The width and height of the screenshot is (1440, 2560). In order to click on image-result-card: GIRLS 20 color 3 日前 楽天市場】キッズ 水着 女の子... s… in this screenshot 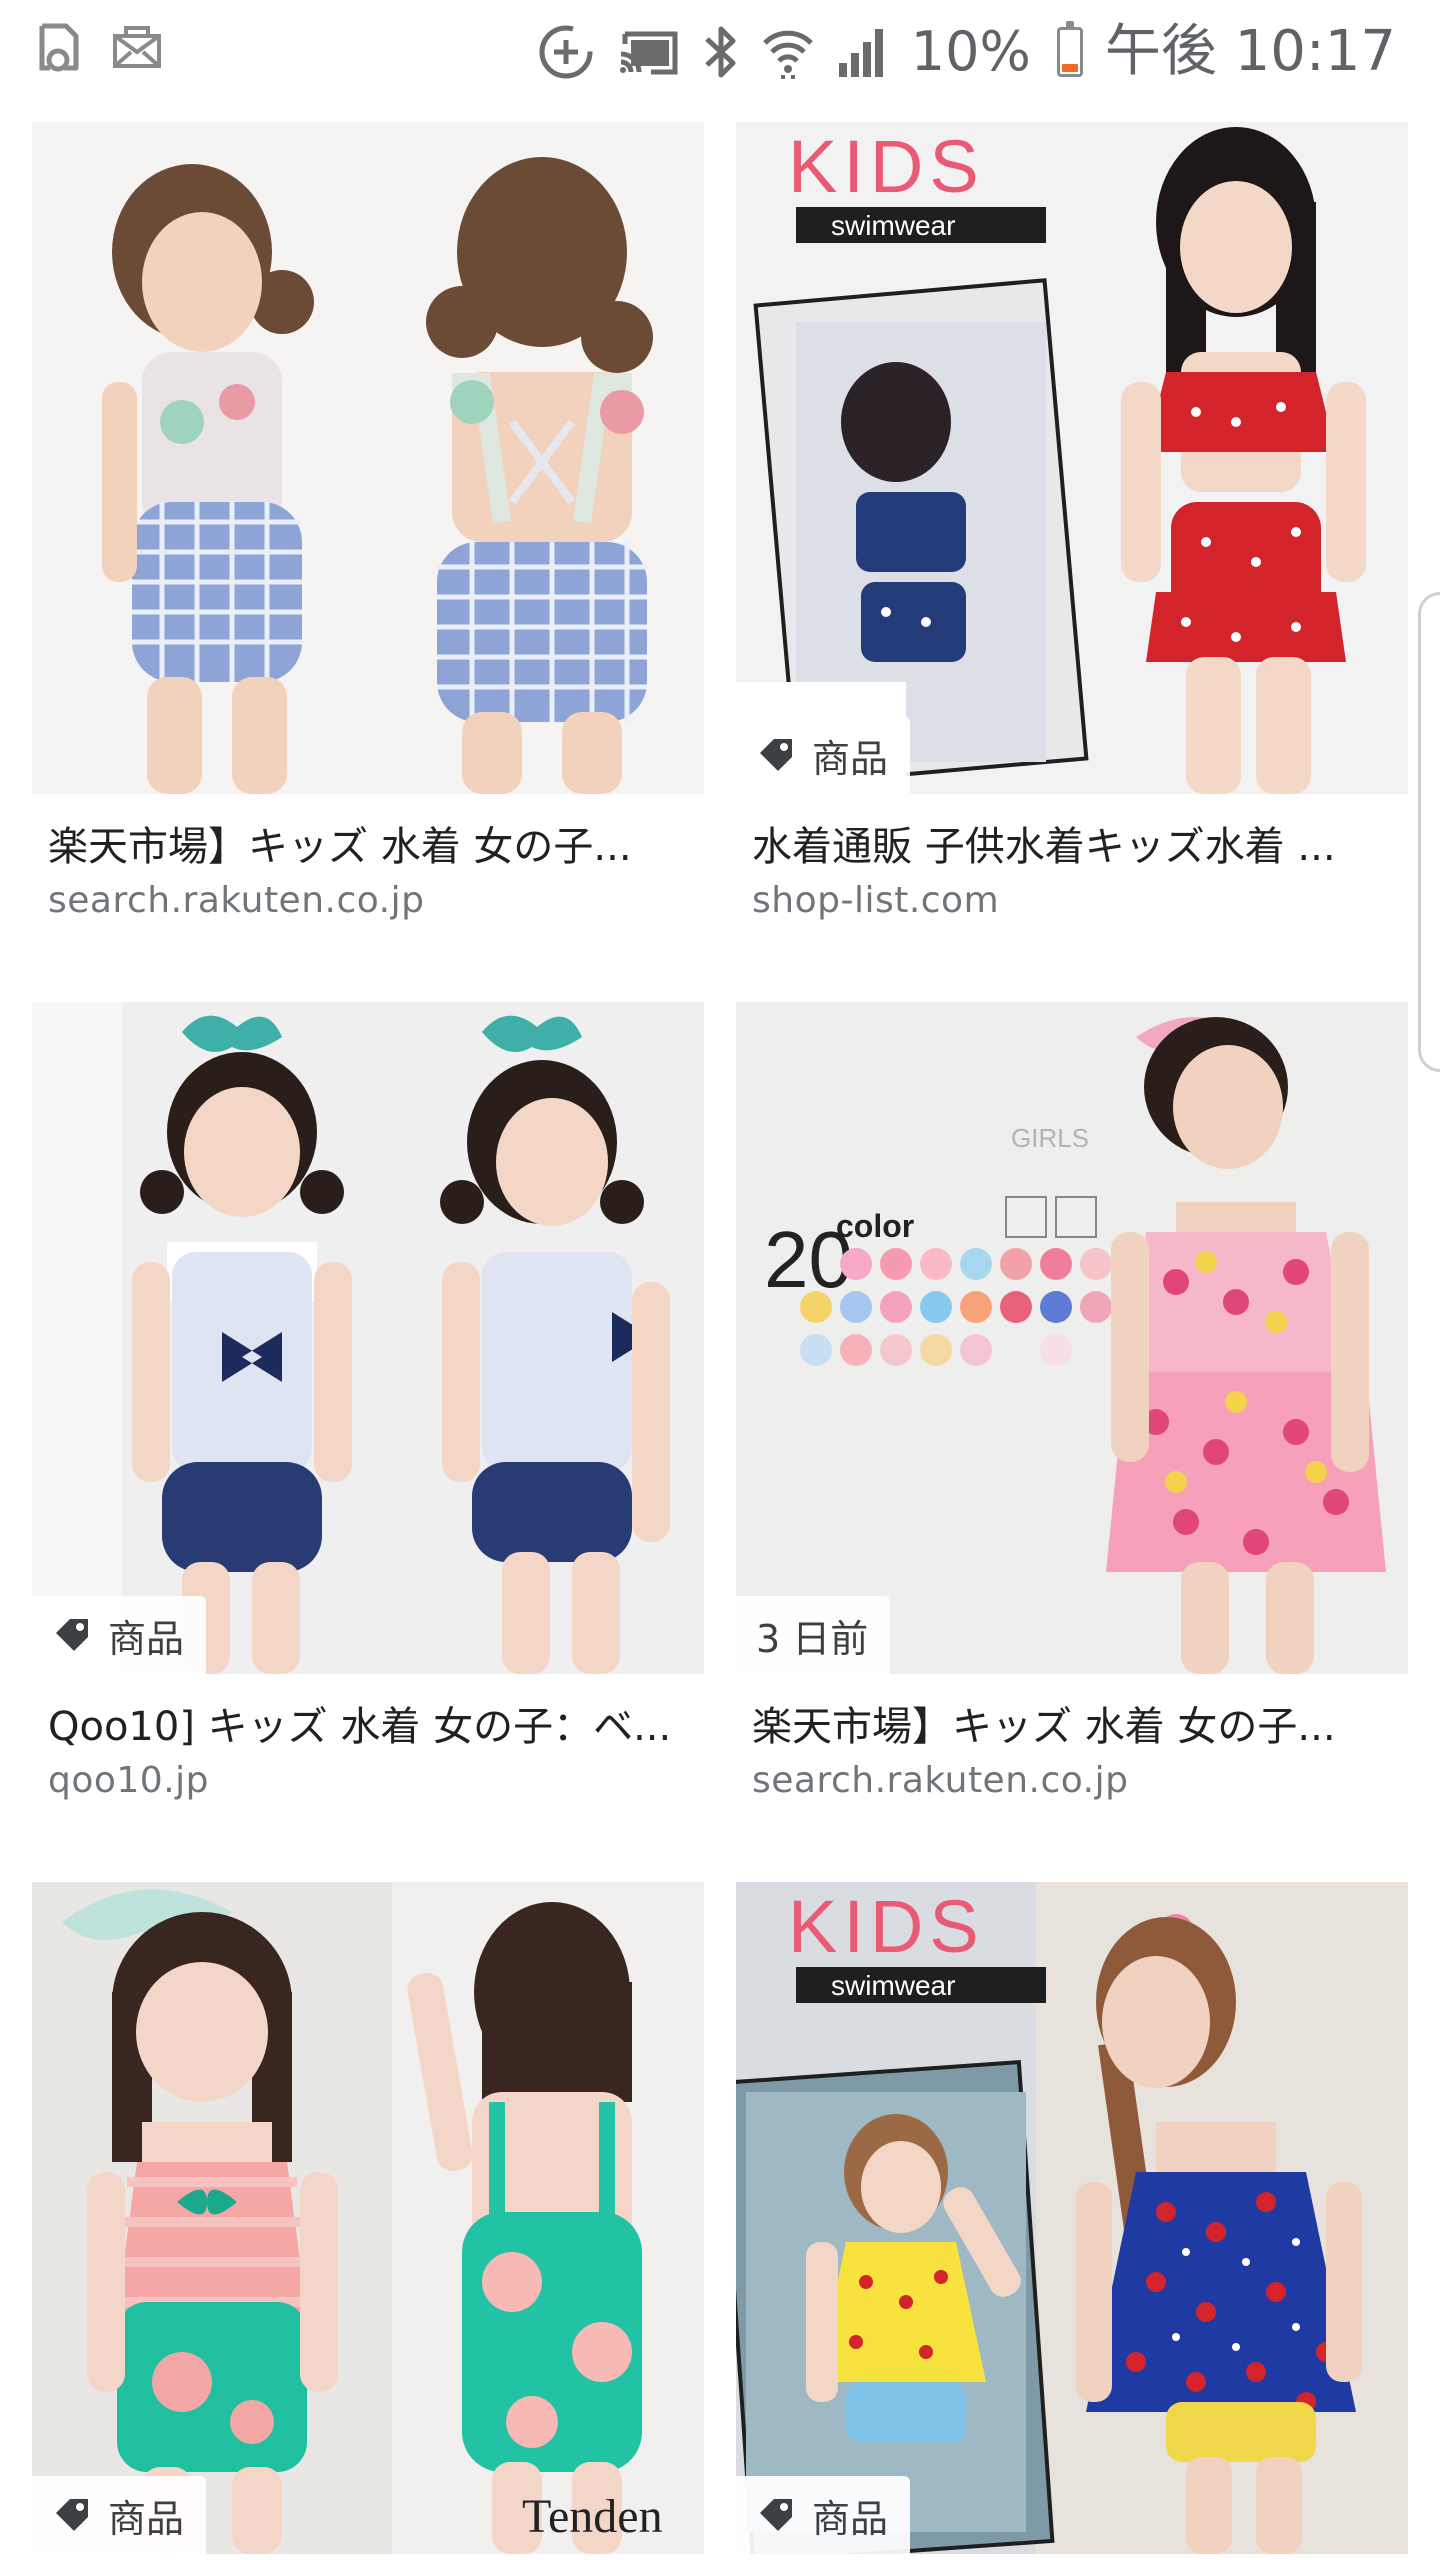, I will do `click(1072, 1401)`.